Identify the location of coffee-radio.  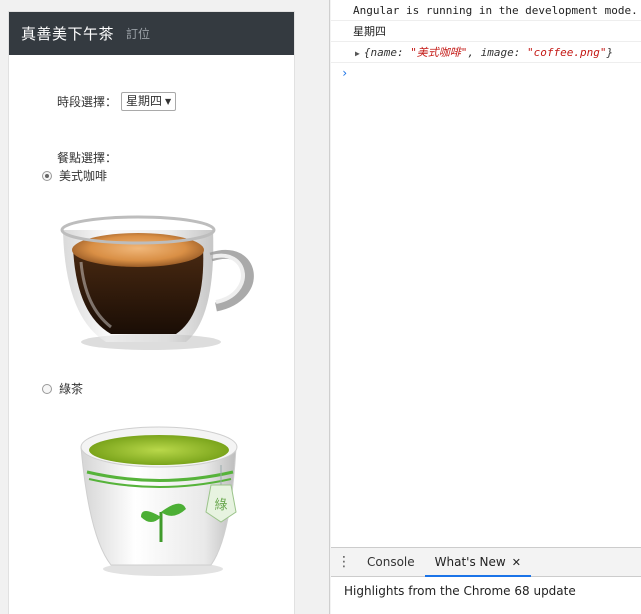
(47, 175).